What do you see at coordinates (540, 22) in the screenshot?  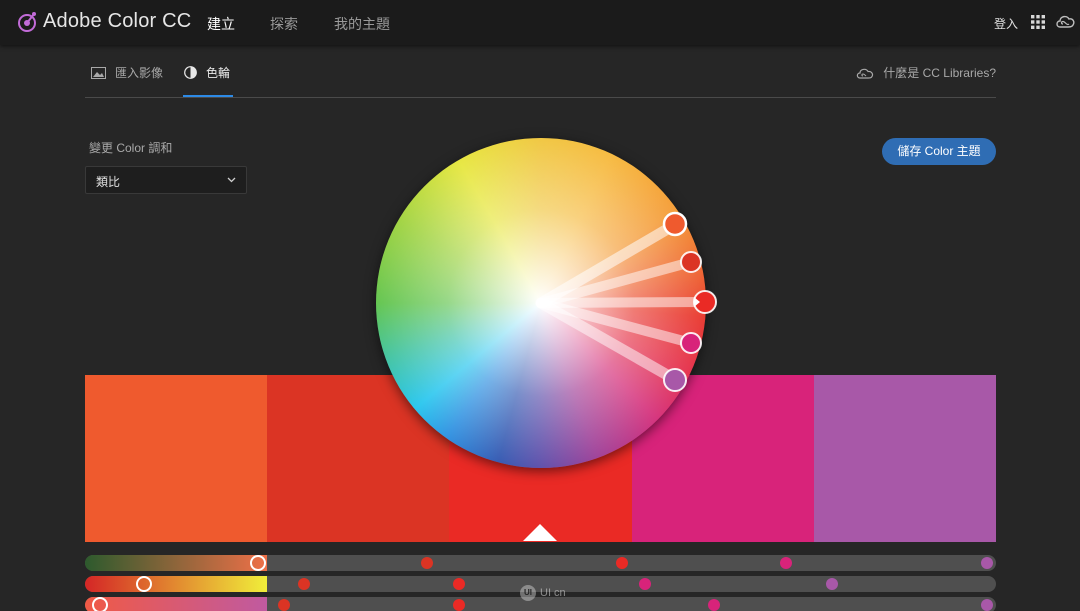 I see `top-bar: Adobe Color CC 建立 探索 我的主題 登入` at bounding box center [540, 22].